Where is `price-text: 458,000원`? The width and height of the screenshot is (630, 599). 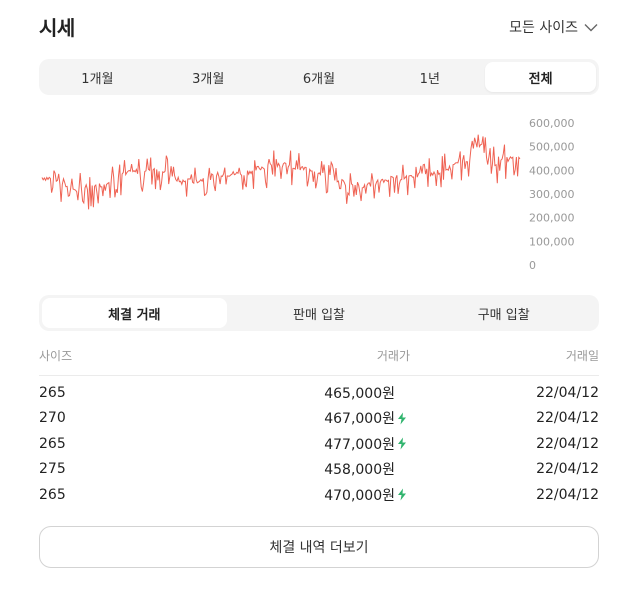
price-text: 458,000원 is located at coordinates (359, 470).